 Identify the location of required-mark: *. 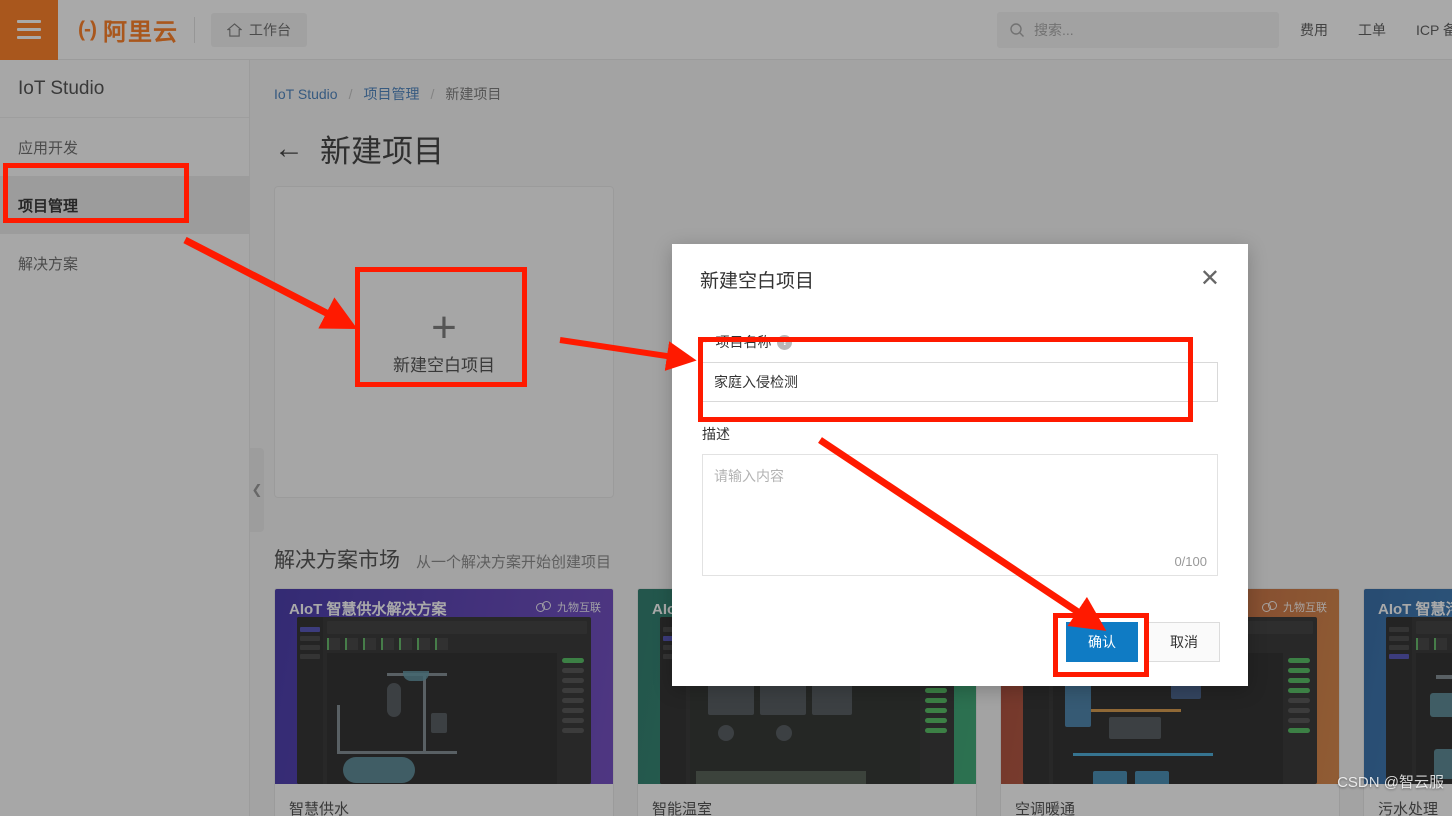
(705, 342).